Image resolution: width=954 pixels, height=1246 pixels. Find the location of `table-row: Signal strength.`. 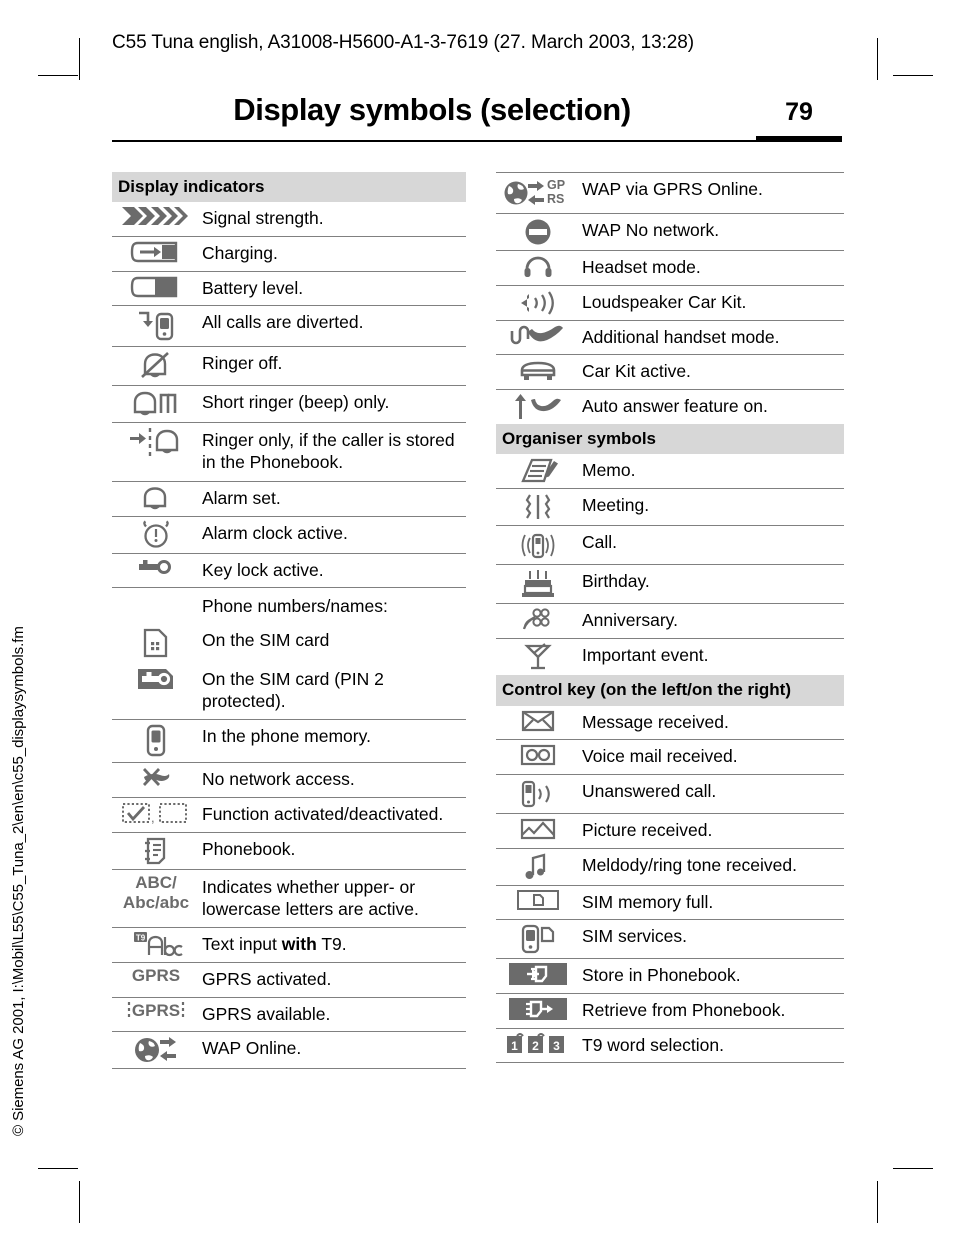

table-row: Signal strength. is located at coordinates (289, 219).